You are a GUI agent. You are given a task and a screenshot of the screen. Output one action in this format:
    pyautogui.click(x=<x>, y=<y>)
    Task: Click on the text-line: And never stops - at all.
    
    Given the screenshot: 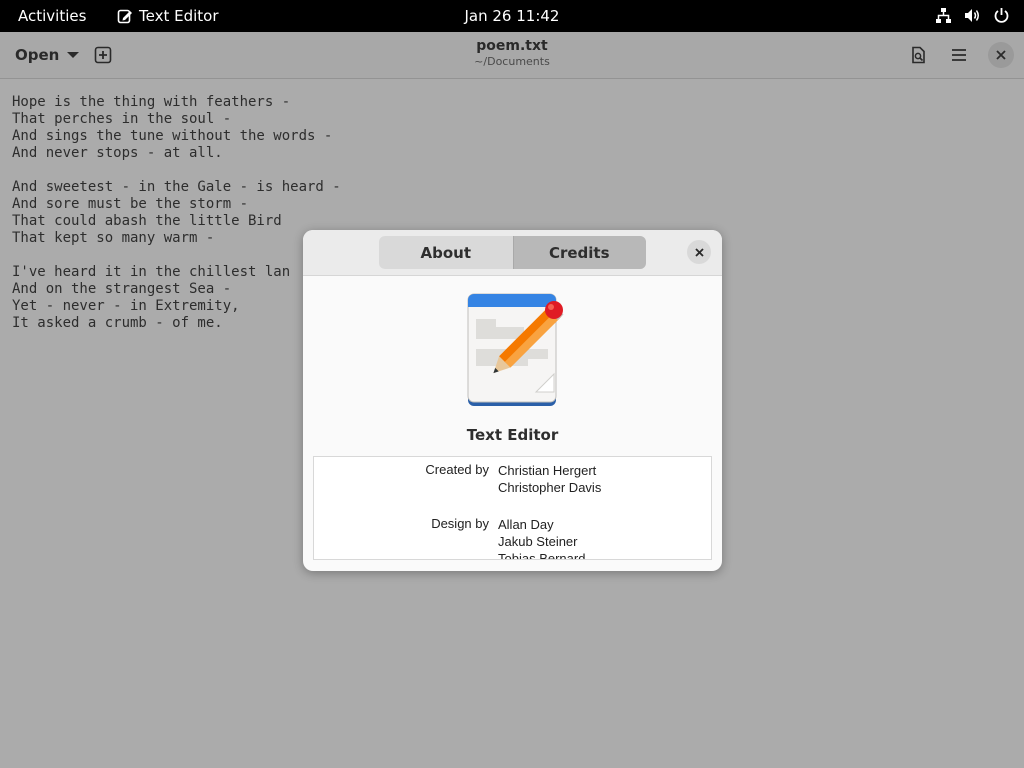 What is the action you would take?
    pyautogui.click(x=117, y=153)
    